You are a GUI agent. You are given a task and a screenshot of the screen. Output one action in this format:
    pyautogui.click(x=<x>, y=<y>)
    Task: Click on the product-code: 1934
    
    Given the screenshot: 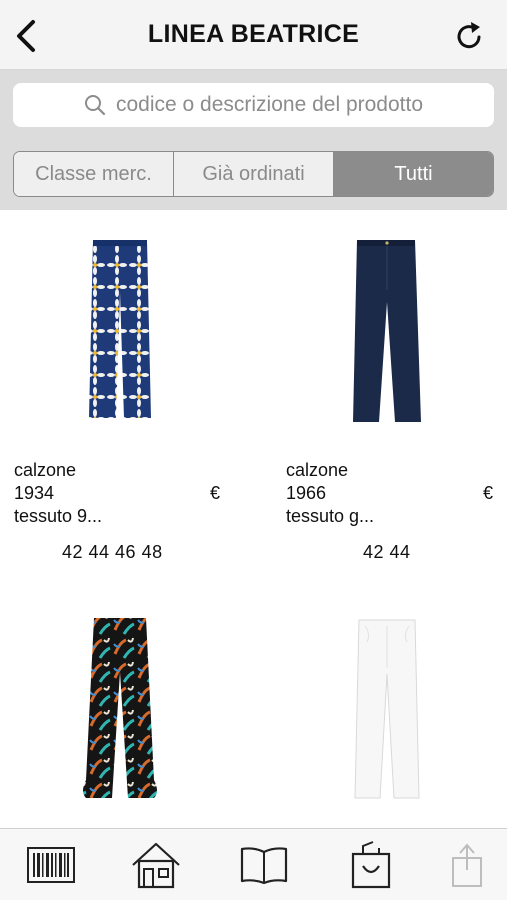 What is the action you would take?
    pyautogui.click(x=34, y=493)
    